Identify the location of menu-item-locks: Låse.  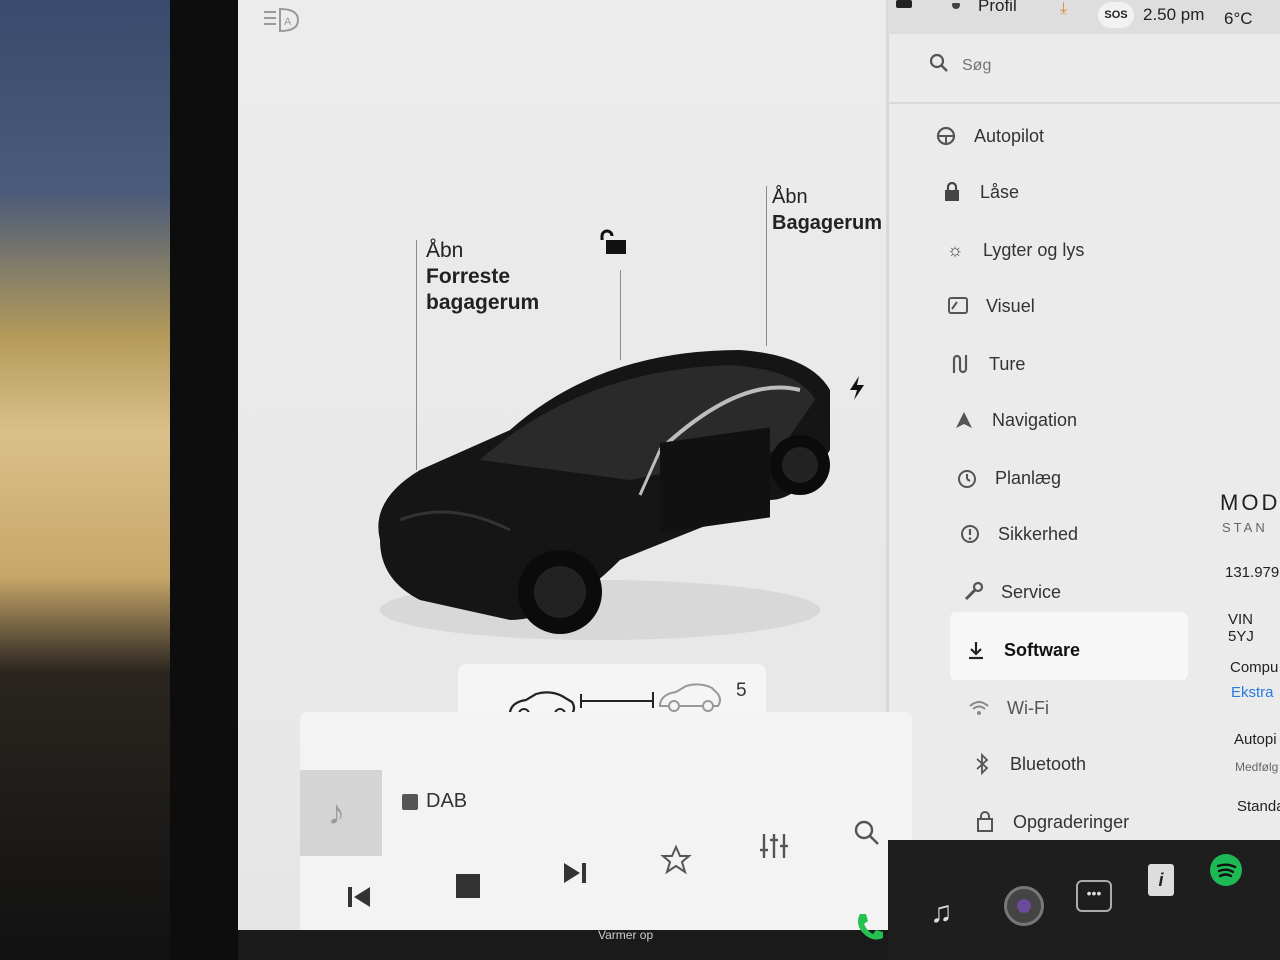
(979, 192).